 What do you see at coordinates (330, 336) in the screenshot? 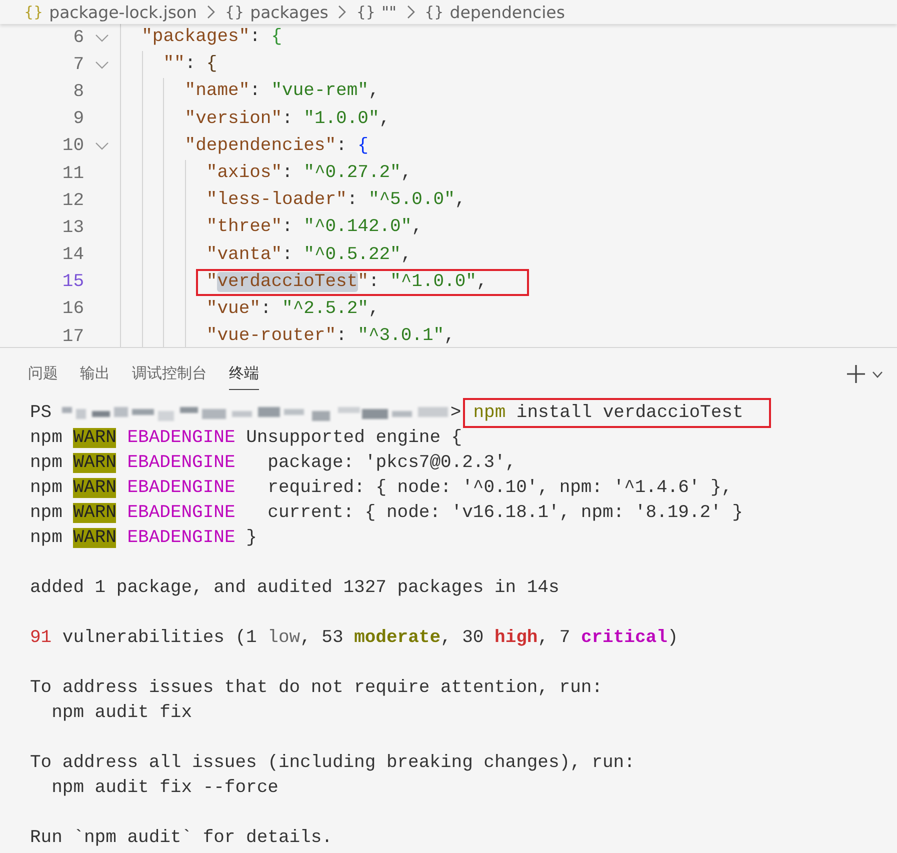
I see `code-line: "vue-router": "^3.0.1",` at bounding box center [330, 336].